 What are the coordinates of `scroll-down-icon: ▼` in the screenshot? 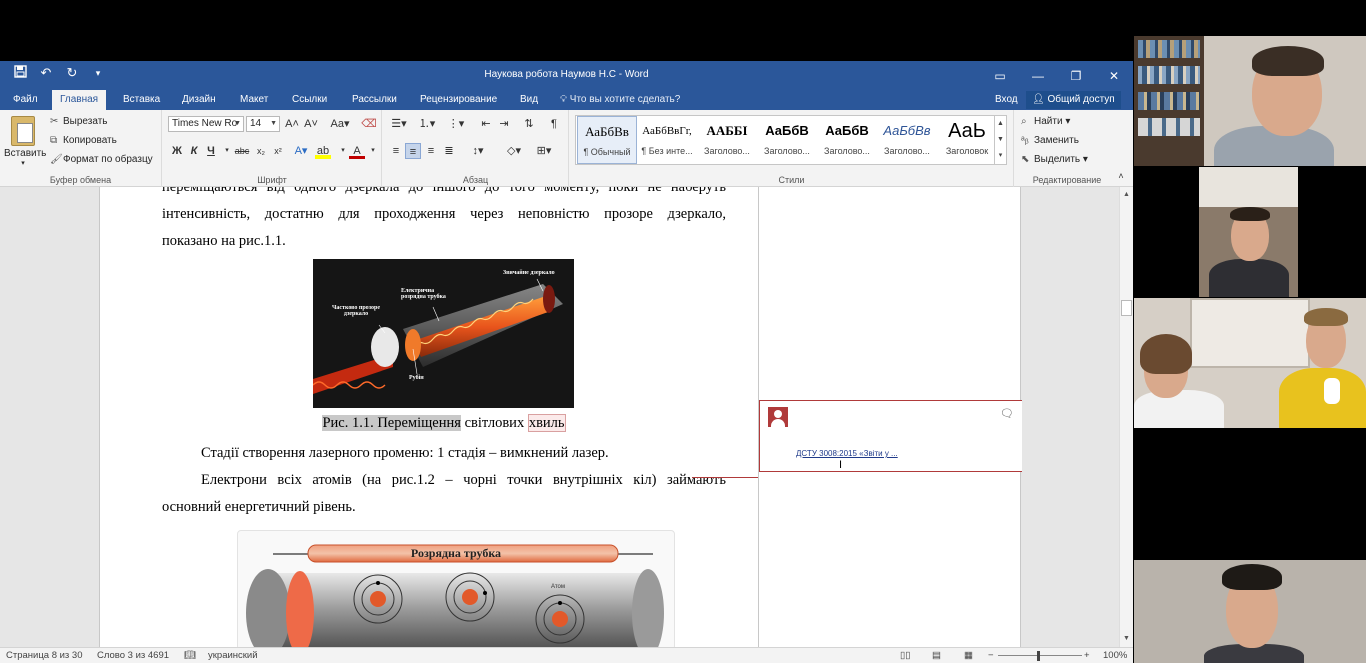 It's located at (1126, 639).